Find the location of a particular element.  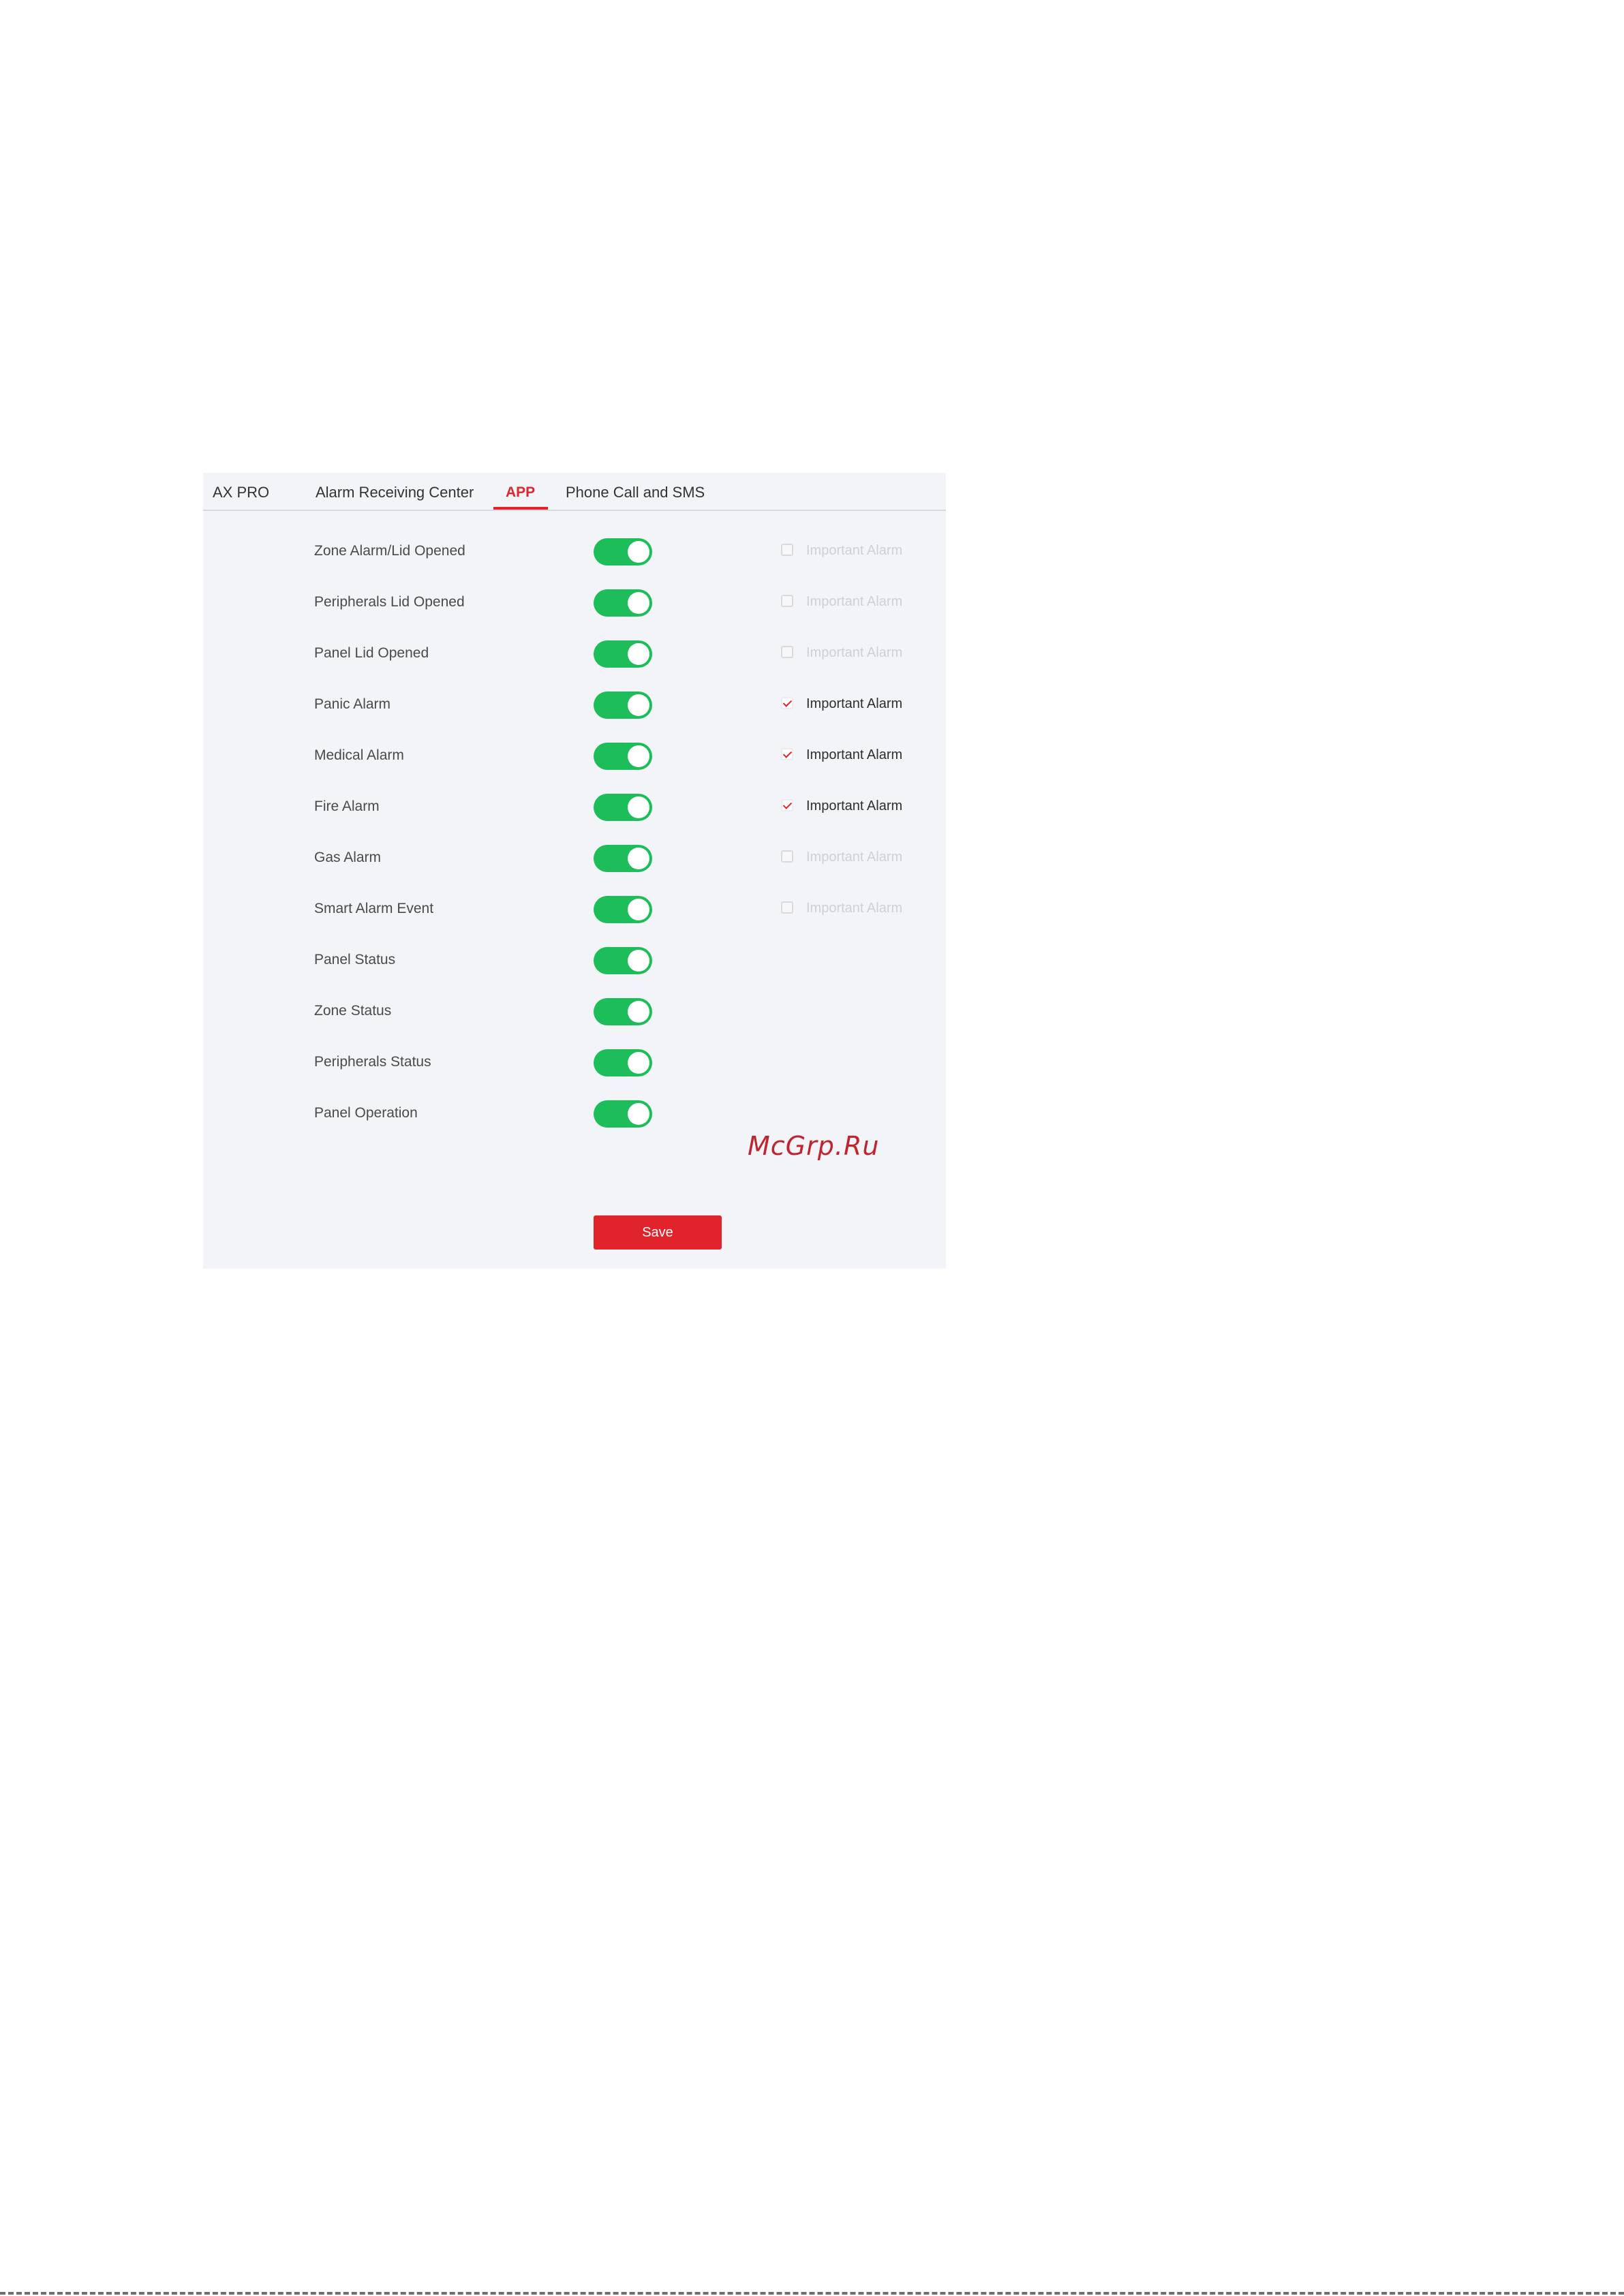

setting-row: Medical Alarm Important Alarm is located at coordinates (574, 756).